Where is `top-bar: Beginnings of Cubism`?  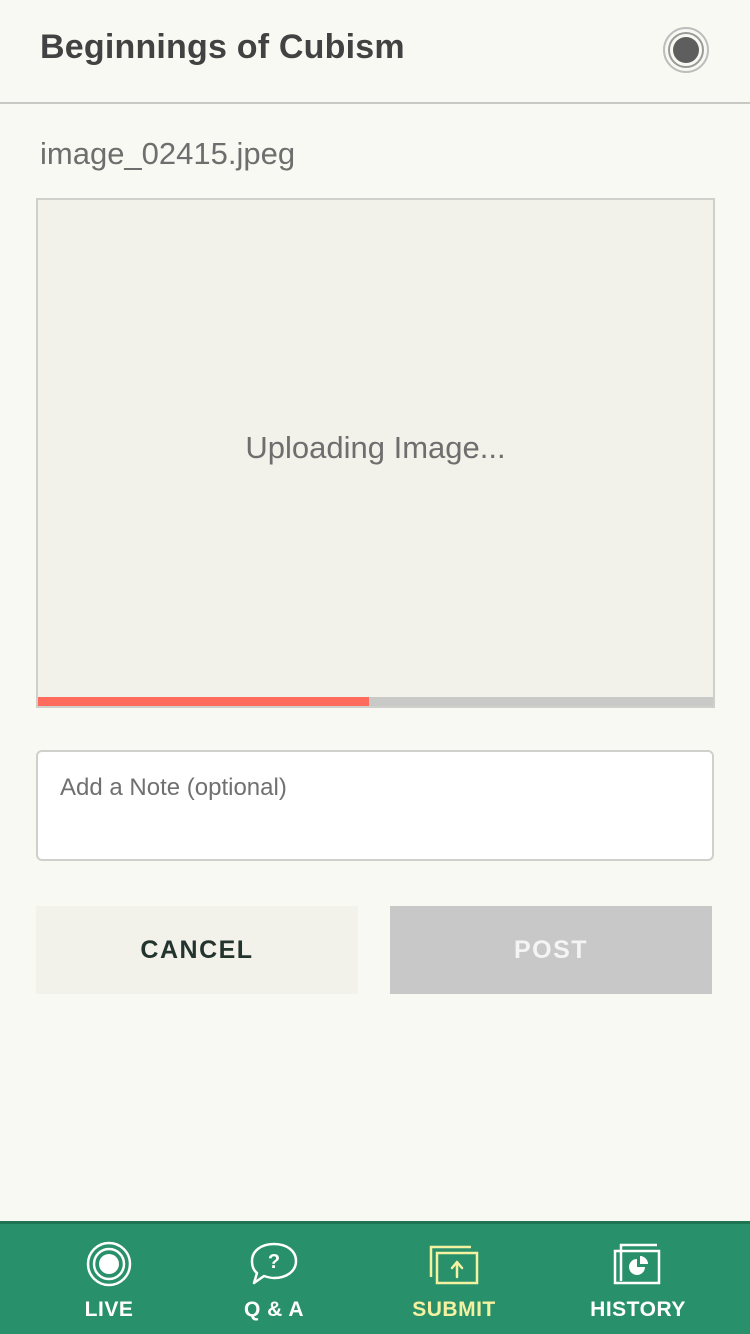 top-bar: Beginnings of Cubism is located at coordinates (375, 52).